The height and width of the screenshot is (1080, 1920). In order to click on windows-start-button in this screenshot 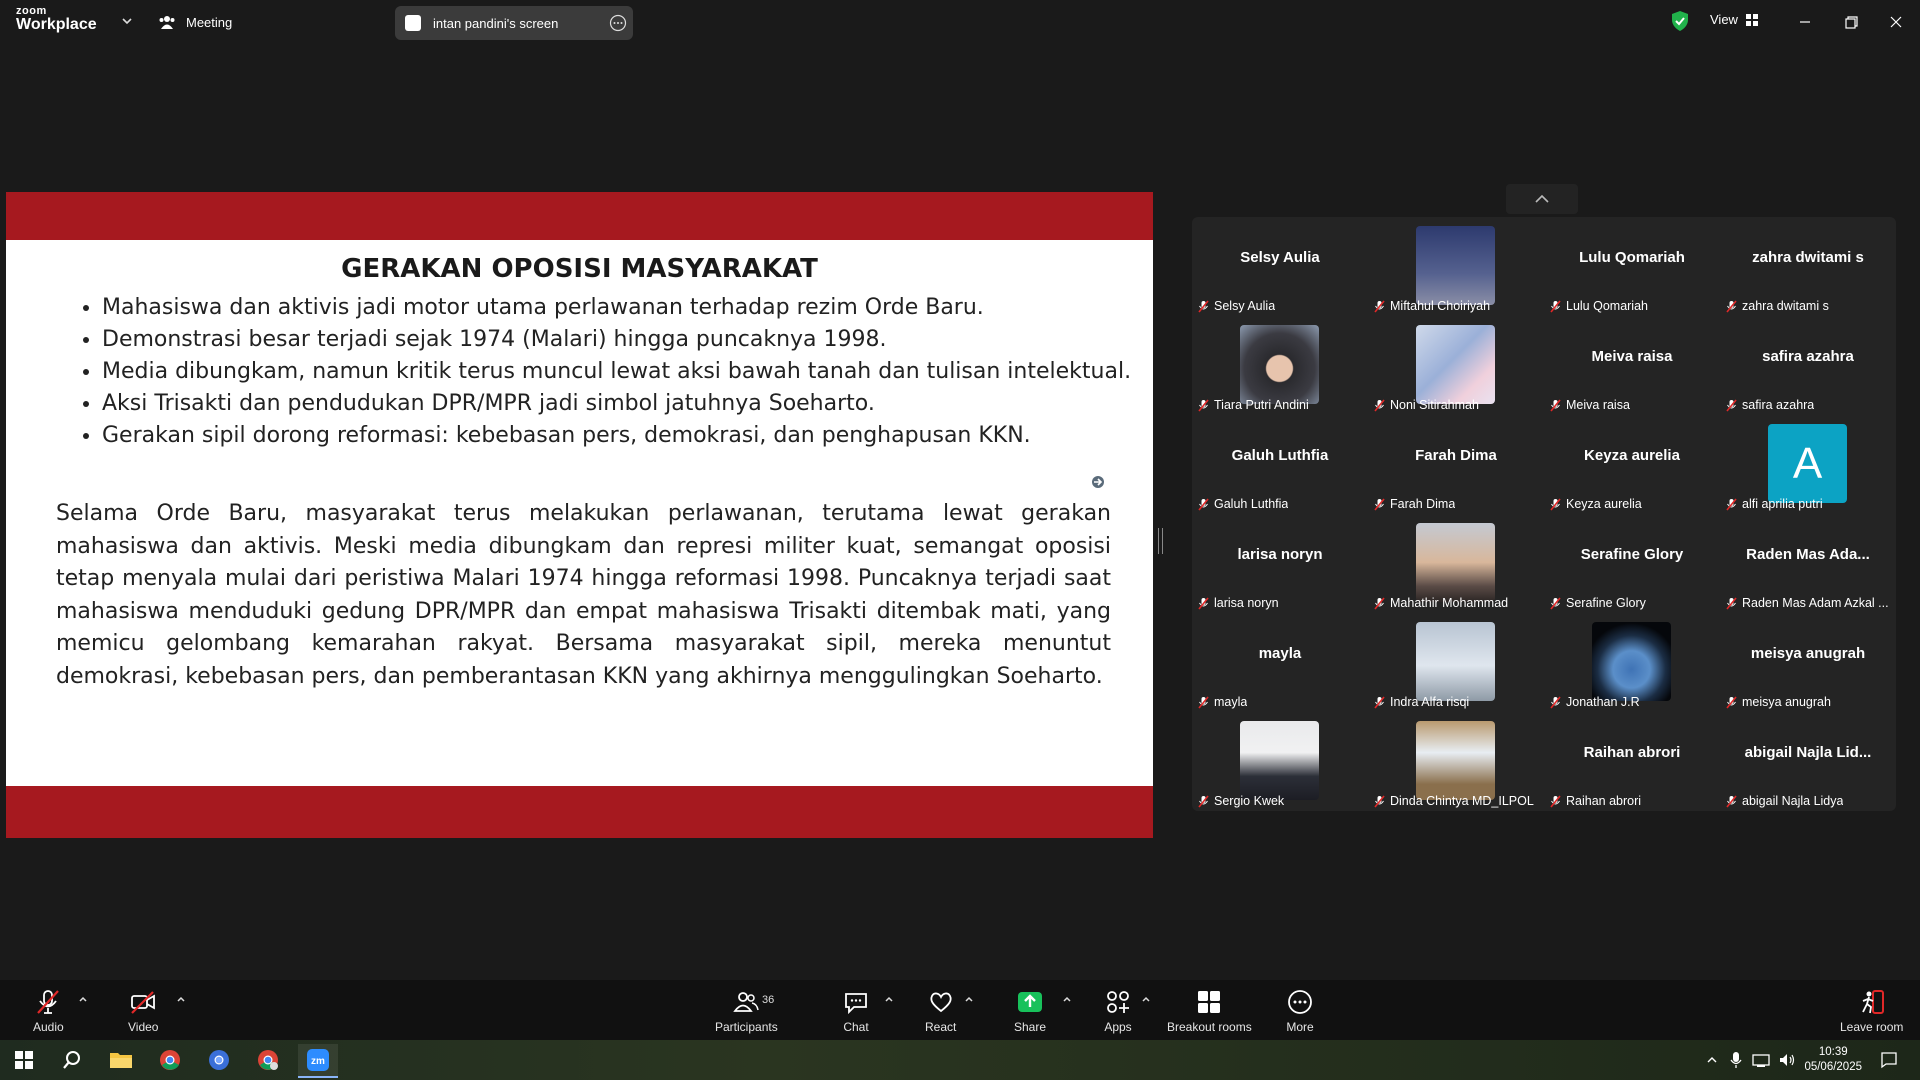, I will do `click(24, 1060)`.